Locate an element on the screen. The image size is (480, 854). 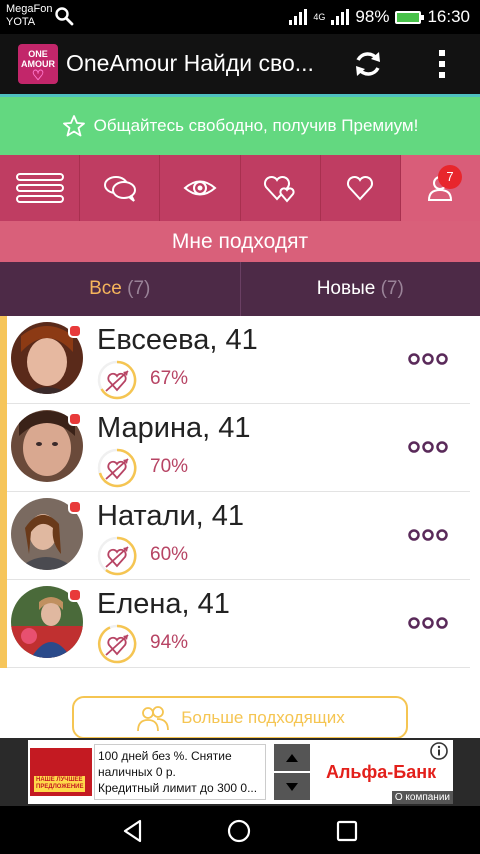
hearts-icon is located at coordinates (279, 189).